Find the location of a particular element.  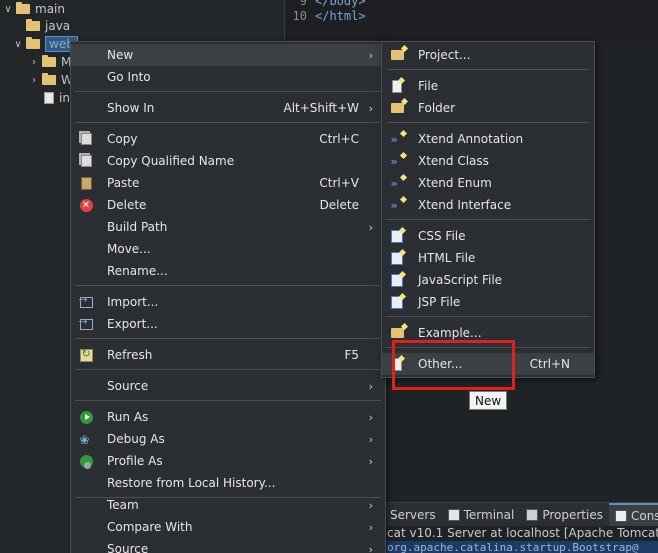

export-icon is located at coordinates (86, 323).